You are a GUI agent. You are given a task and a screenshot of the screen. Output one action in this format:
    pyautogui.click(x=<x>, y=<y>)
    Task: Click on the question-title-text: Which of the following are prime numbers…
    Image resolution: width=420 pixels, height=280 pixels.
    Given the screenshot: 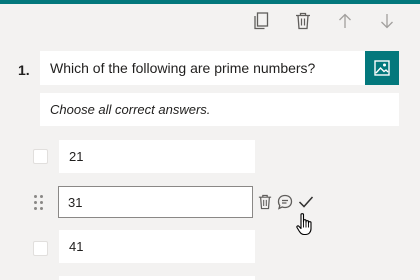 What is the action you would take?
    pyautogui.click(x=183, y=68)
    